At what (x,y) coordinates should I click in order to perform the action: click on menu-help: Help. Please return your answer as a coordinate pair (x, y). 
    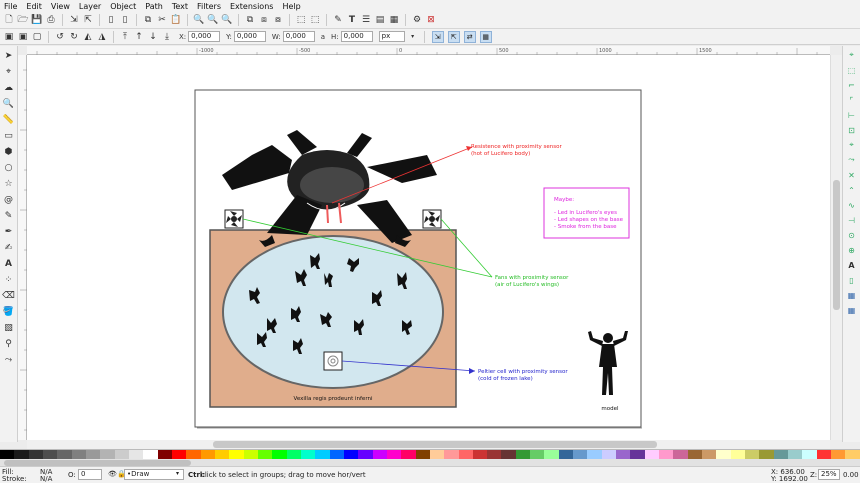
    Looking at the image, I should click on (291, 6).